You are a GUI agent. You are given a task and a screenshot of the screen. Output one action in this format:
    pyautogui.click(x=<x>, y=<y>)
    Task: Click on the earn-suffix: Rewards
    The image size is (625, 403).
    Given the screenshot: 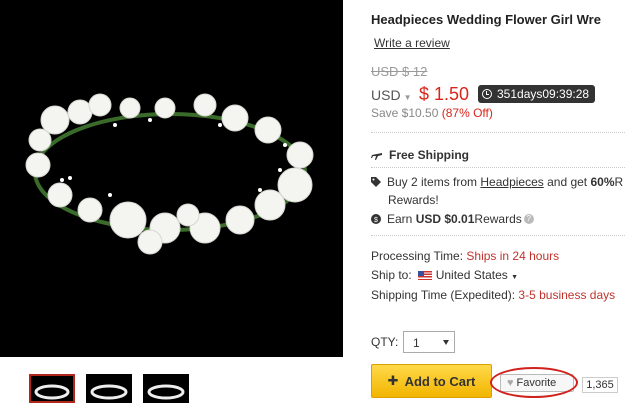 What is the action you would take?
    pyautogui.click(x=498, y=219)
    